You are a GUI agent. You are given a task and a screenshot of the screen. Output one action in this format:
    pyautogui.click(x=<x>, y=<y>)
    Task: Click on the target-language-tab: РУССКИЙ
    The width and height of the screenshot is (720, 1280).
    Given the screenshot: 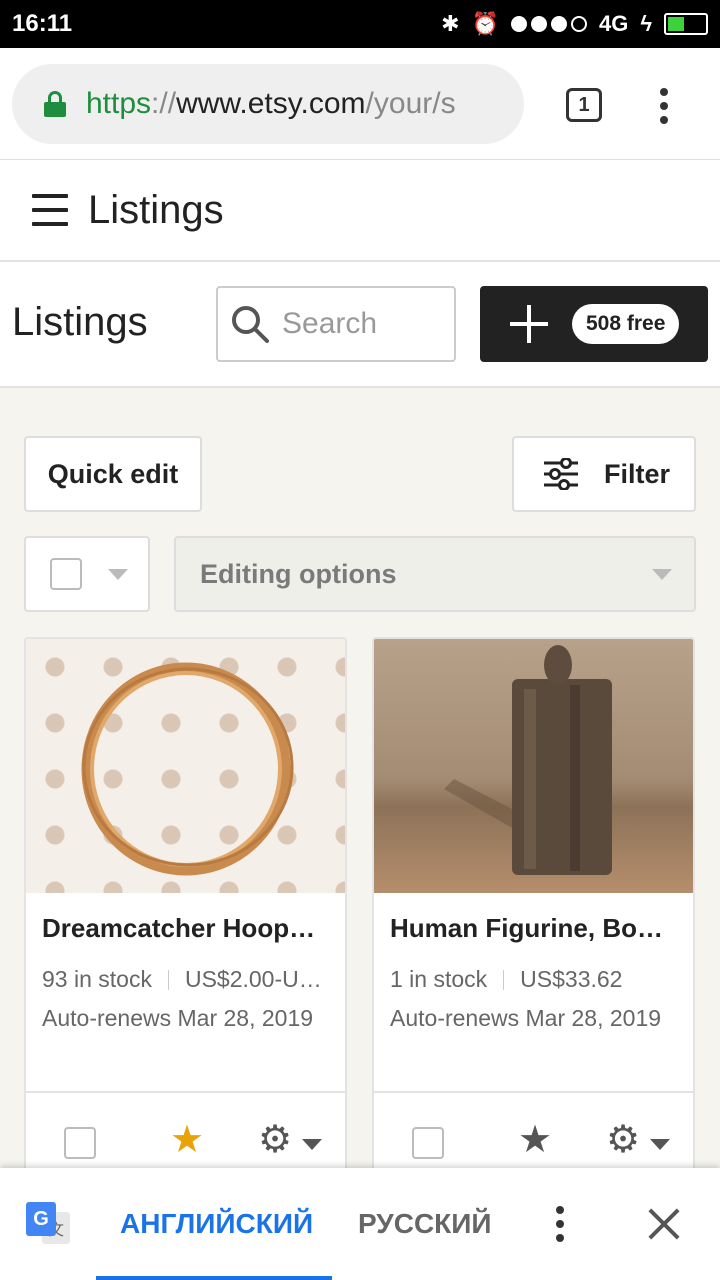 What is the action you would take?
    pyautogui.click(x=425, y=1224)
    